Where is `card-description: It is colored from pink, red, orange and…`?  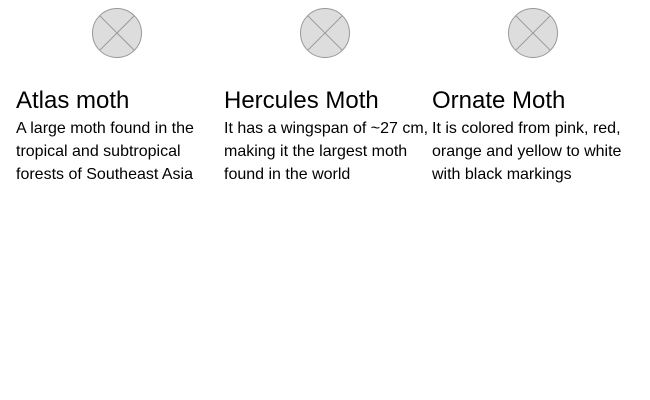 card-description: It is colored from pink, red, orange and… is located at coordinates (527, 151).